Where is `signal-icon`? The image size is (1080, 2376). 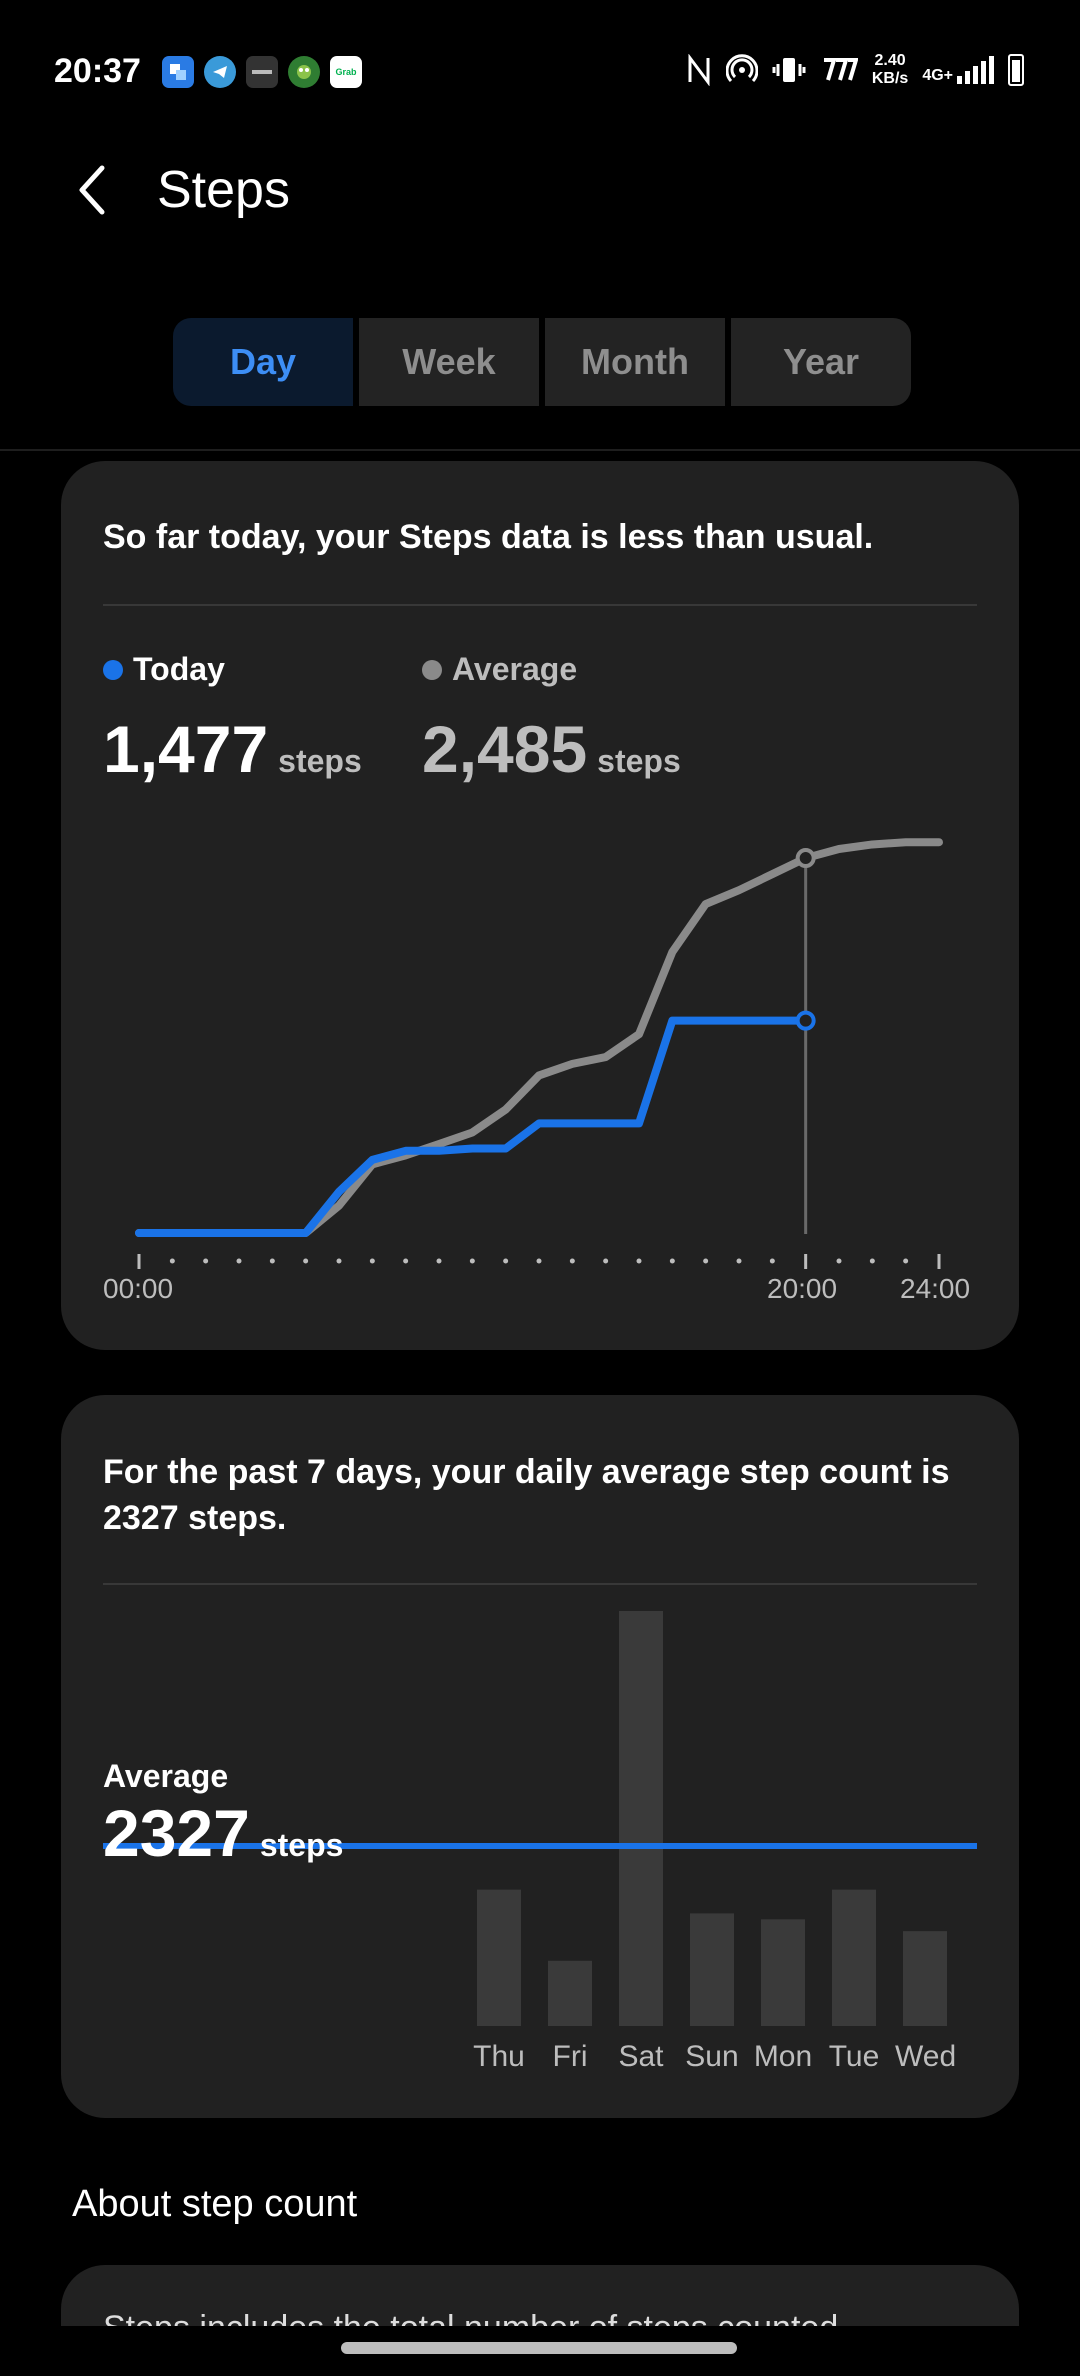
signal-icon is located at coordinates (975, 70).